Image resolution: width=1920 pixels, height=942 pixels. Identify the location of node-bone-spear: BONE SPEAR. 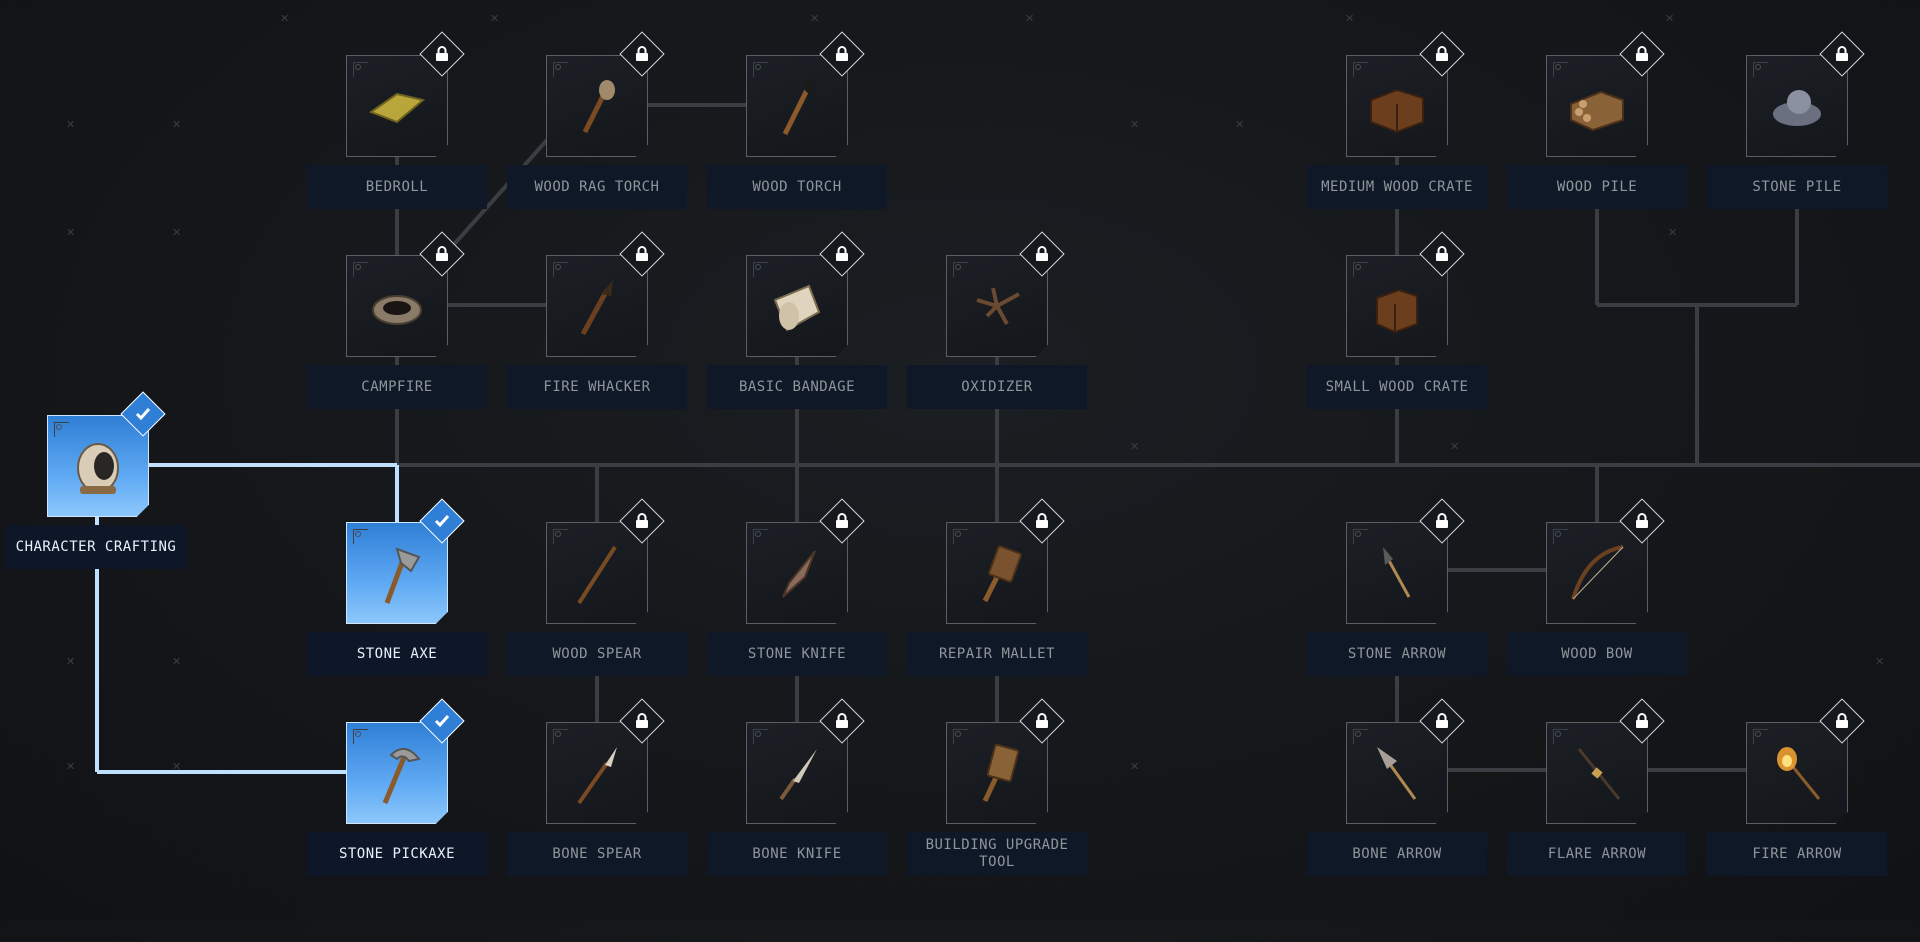
(597, 820).